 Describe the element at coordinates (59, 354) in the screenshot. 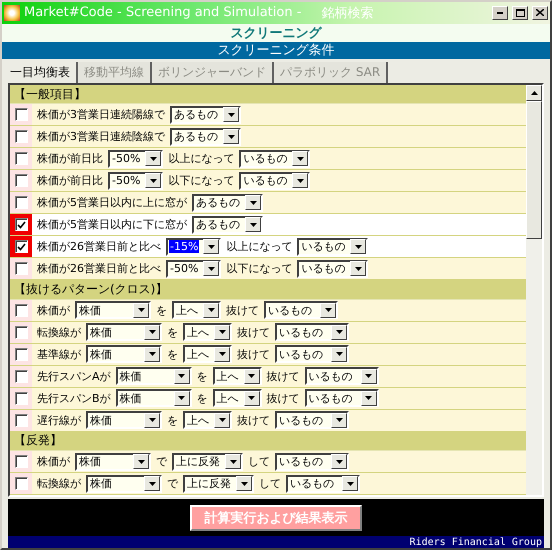

I see `condition-label: 基準線が` at that location.